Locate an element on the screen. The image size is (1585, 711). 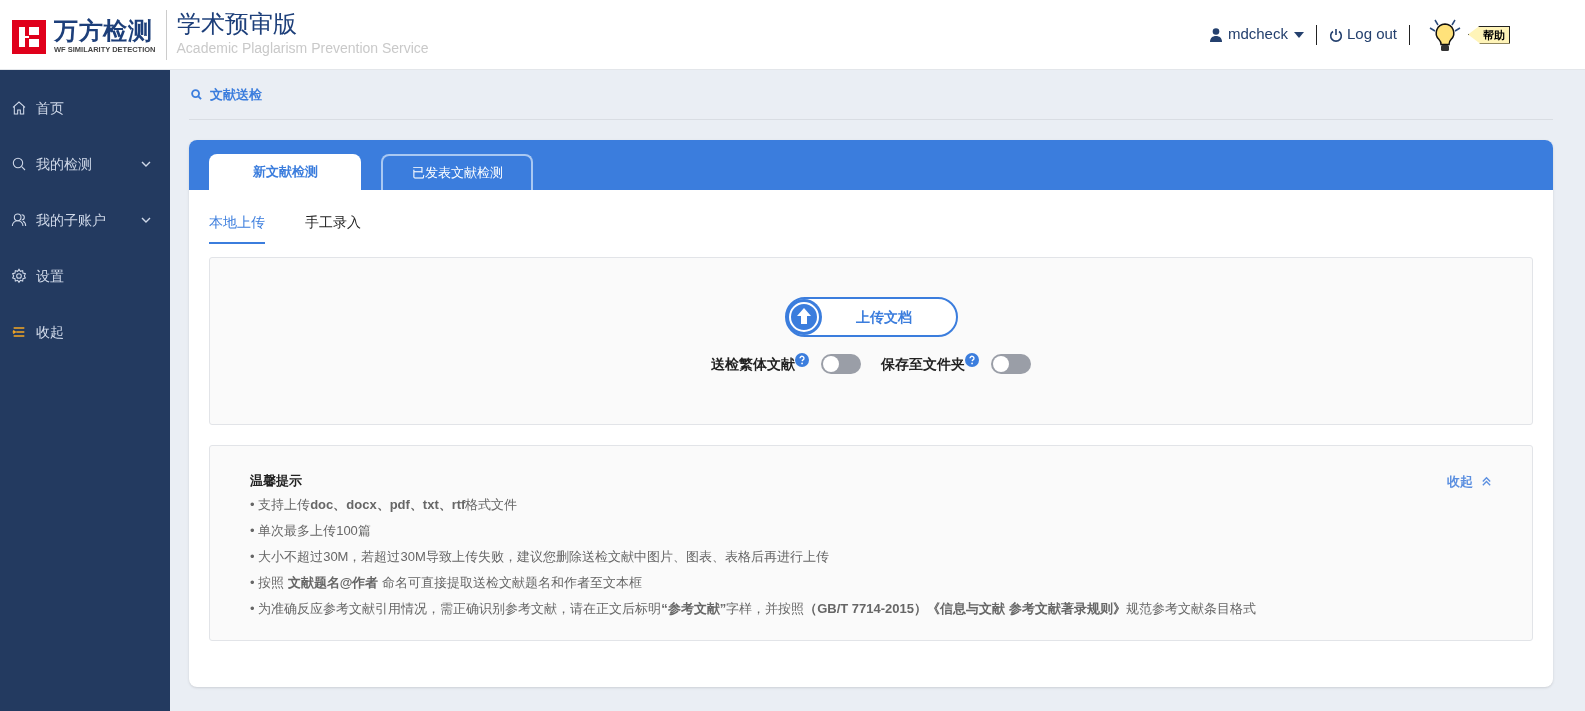
tip-text: • 按照 文献题名@作者 命名可直接提取送检文献题名和作者至文本框 is located at coordinates (447, 582).